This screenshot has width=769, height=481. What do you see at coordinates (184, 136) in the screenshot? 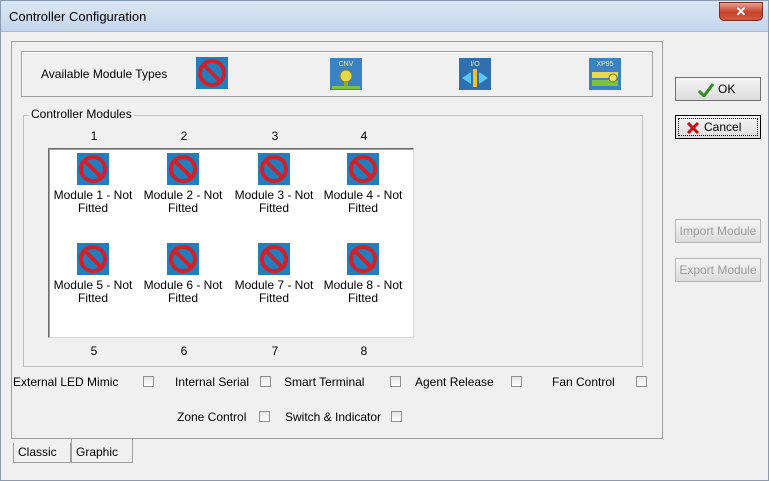
I see `column-number-2: 2` at bounding box center [184, 136].